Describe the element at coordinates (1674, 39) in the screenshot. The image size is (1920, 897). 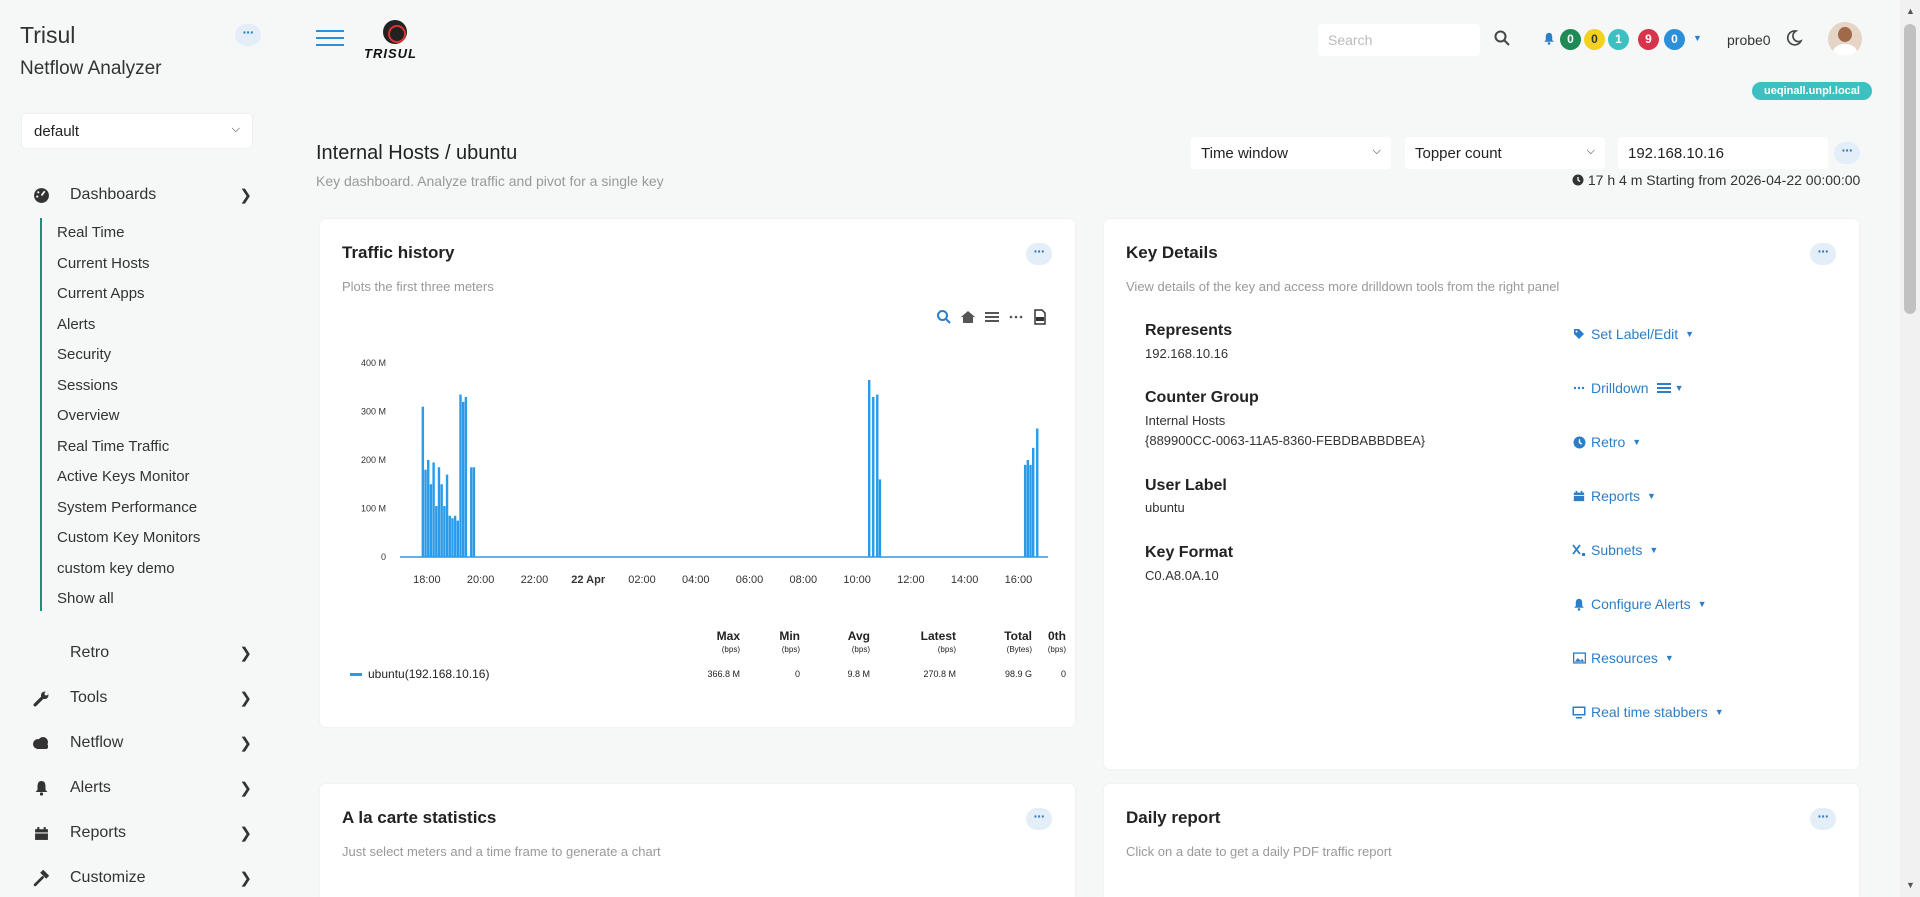
I see `alert-badge-blue: 0` at that location.